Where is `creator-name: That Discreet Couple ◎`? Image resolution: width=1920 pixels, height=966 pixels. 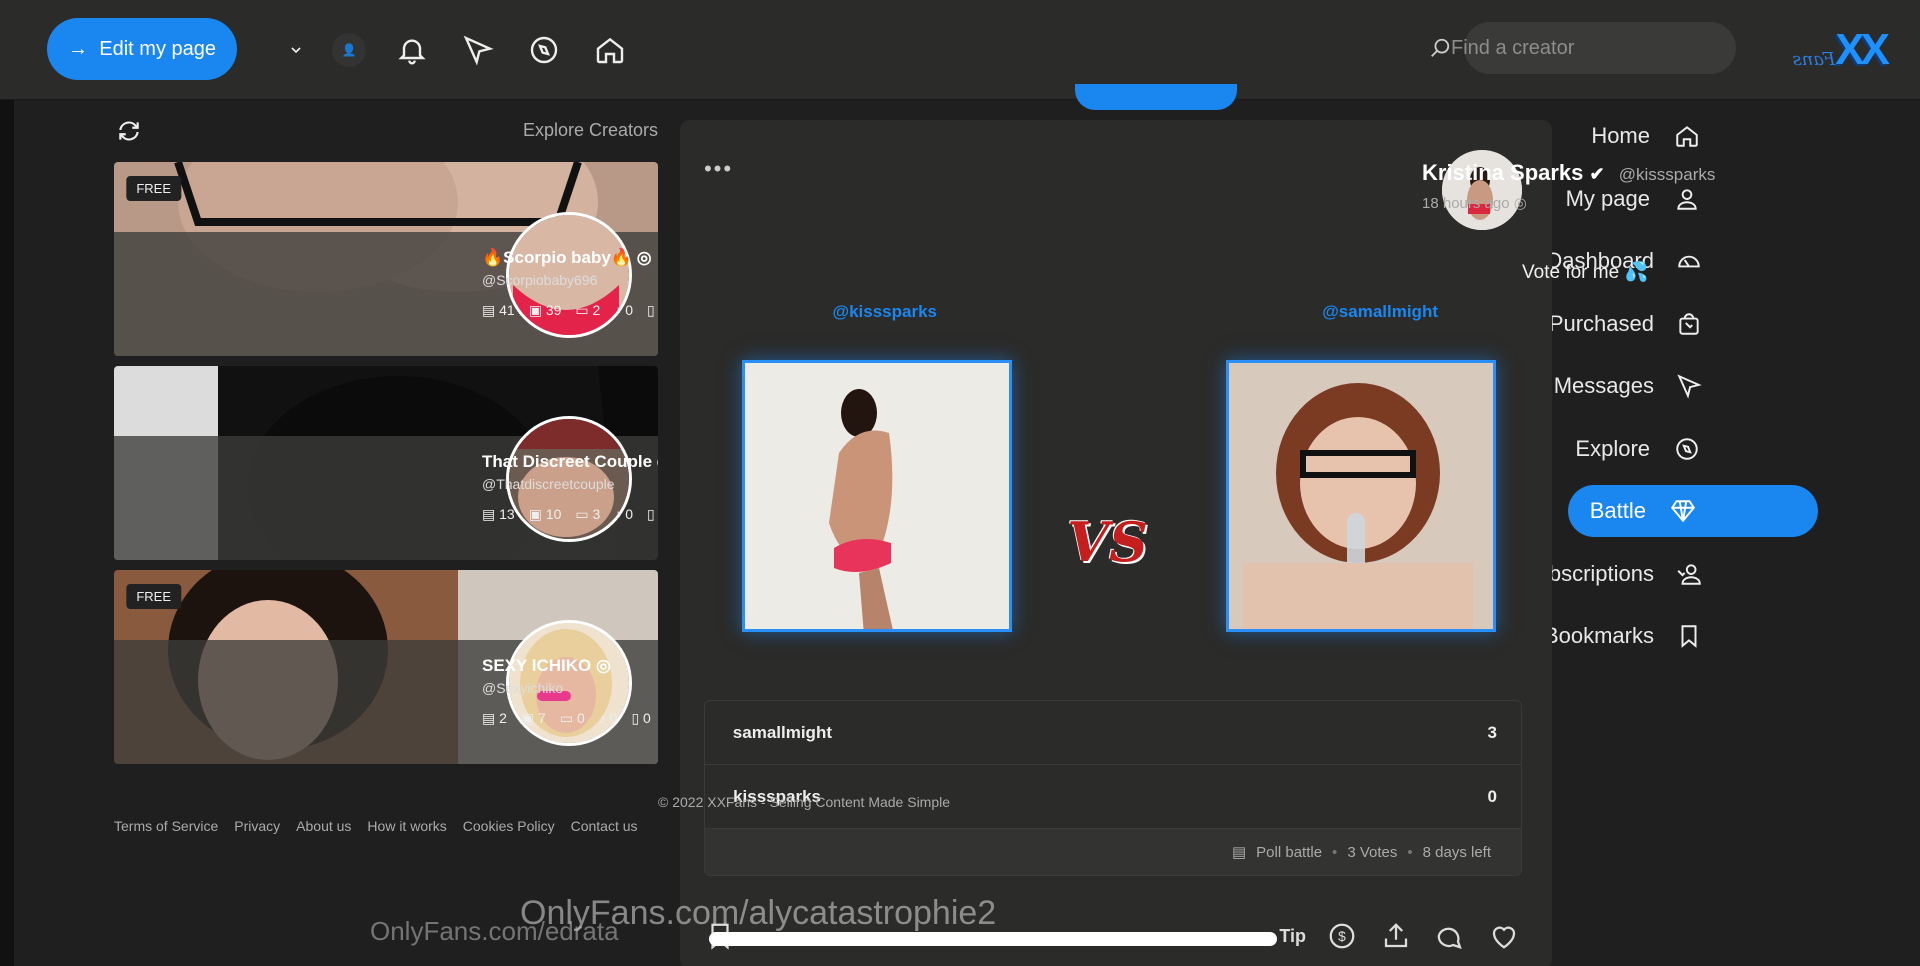
creator-name: That Discreet Couple ◎ is located at coordinates (570, 462).